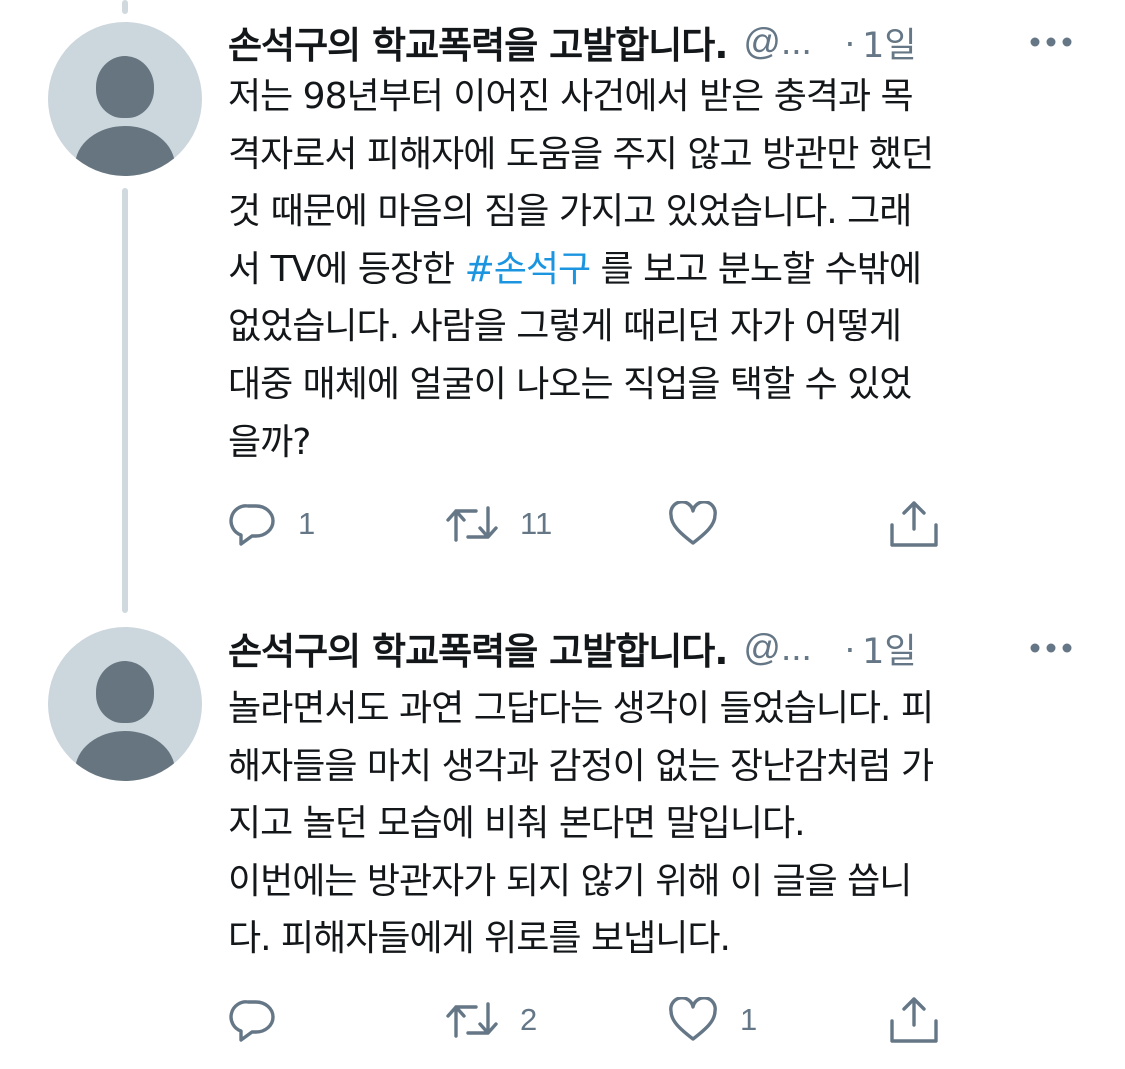 The image size is (1125, 1069). I want to click on hashtag-link: #손석구, so click(528, 269).